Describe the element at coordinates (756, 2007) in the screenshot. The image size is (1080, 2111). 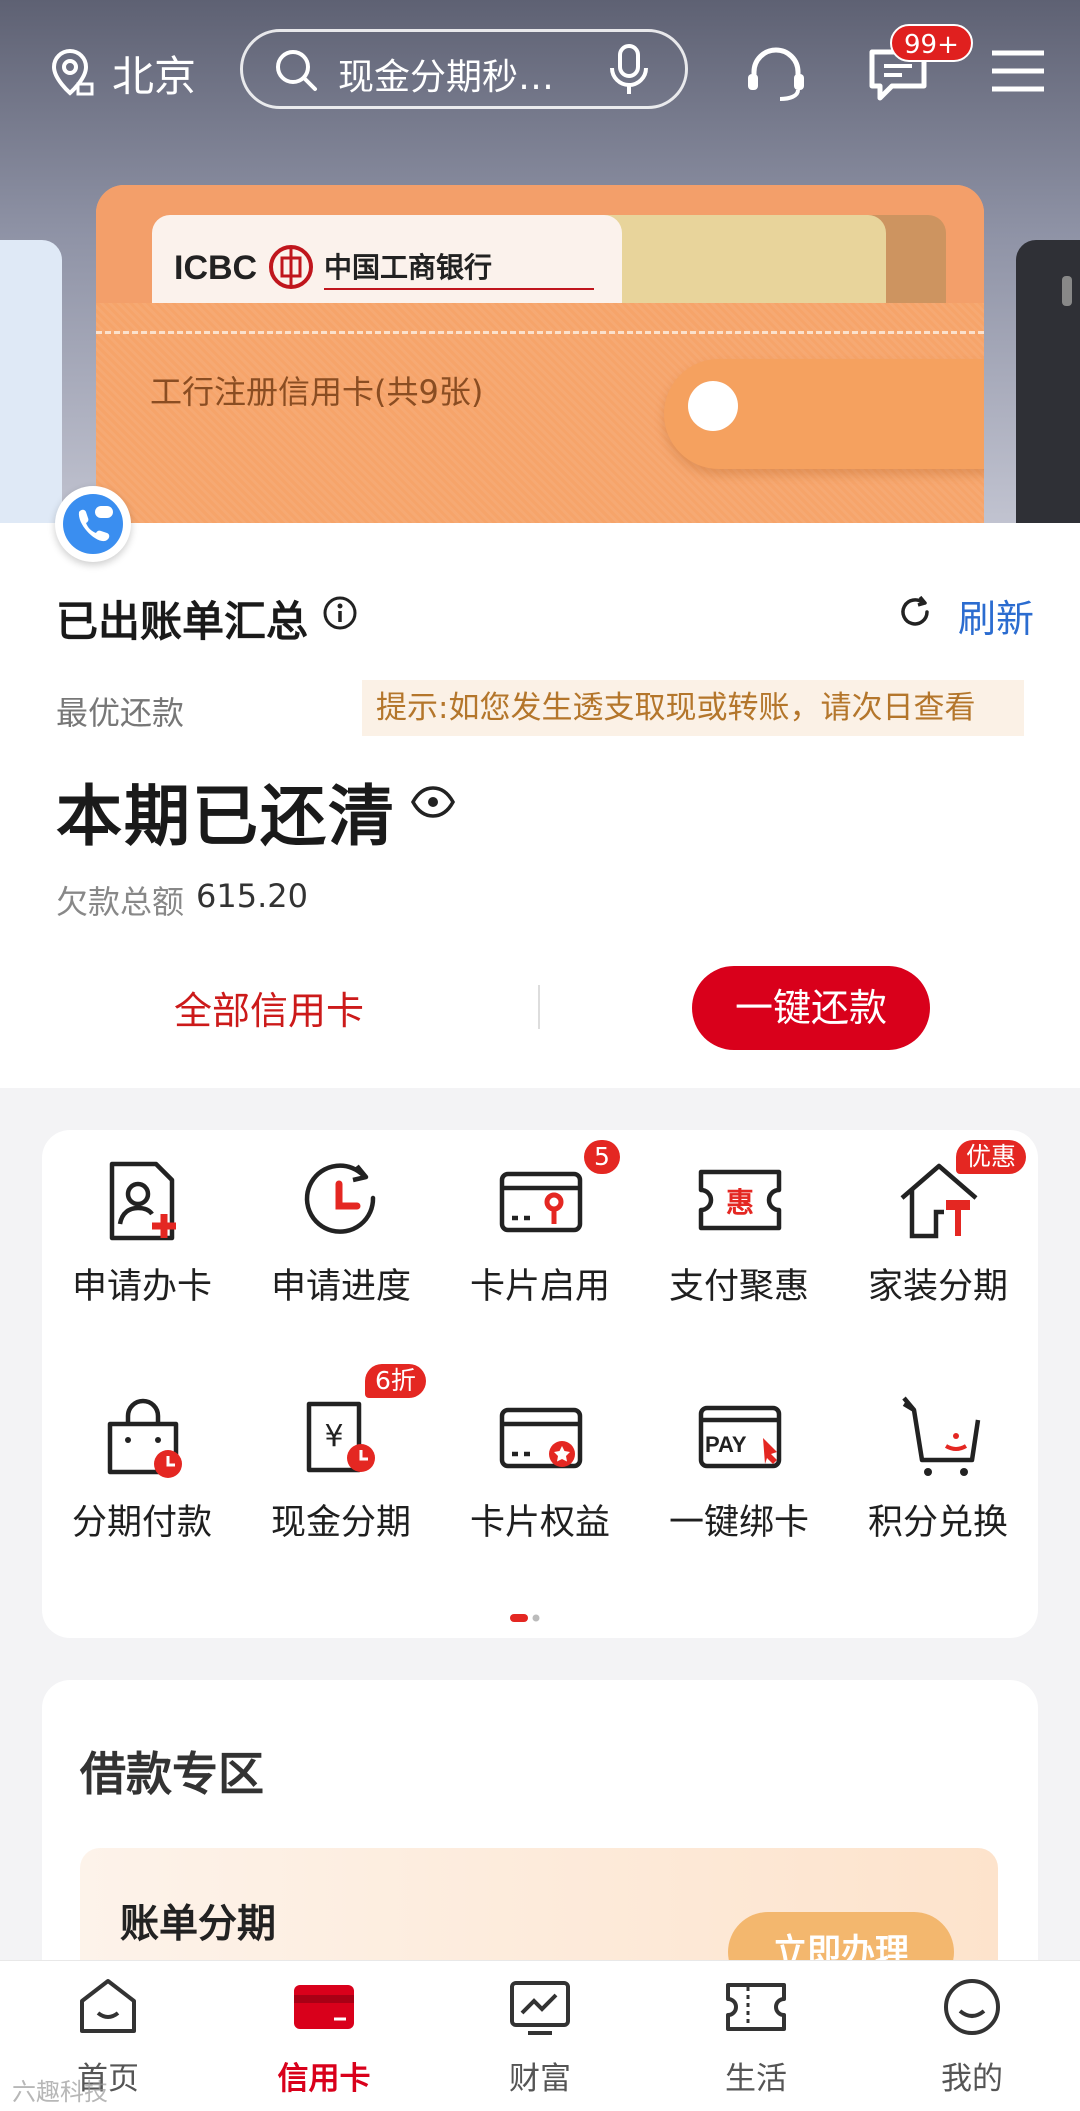
I see `ticket-icon` at that location.